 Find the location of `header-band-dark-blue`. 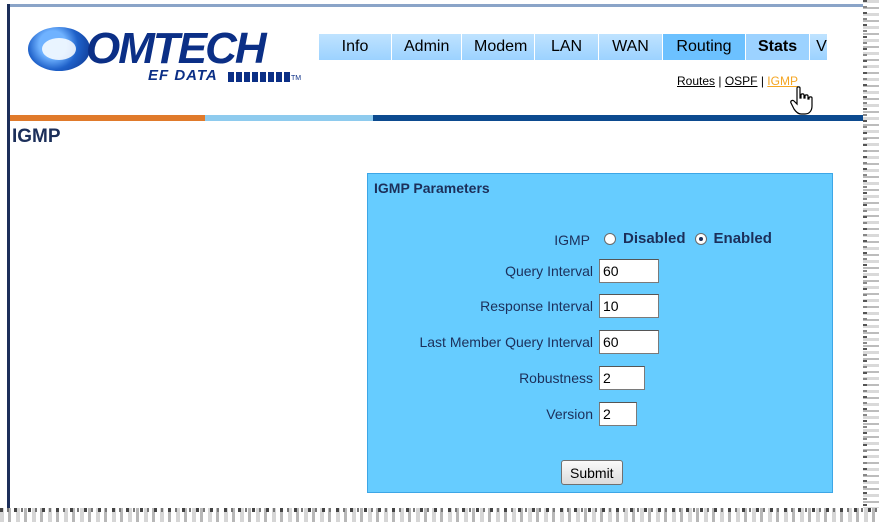

header-band-dark-blue is located at coordinates (618, 118).